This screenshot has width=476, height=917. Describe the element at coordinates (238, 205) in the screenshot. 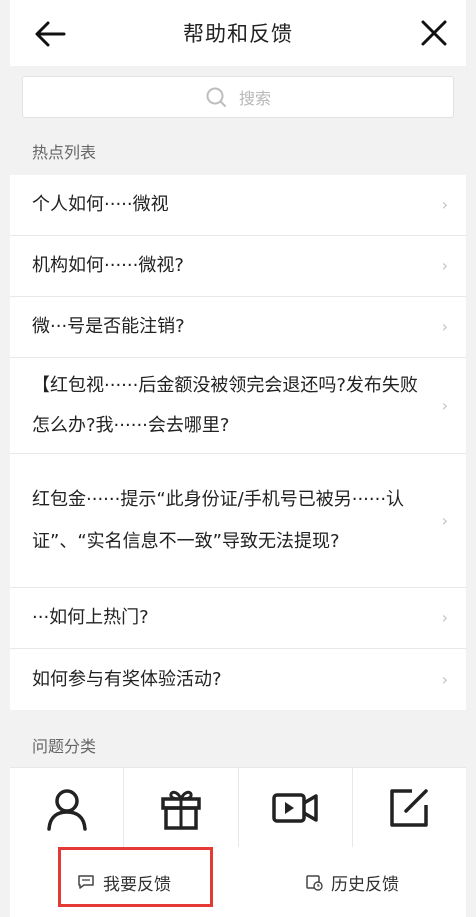

I see `list-item: 个人如何·····微视 ›` at that location.